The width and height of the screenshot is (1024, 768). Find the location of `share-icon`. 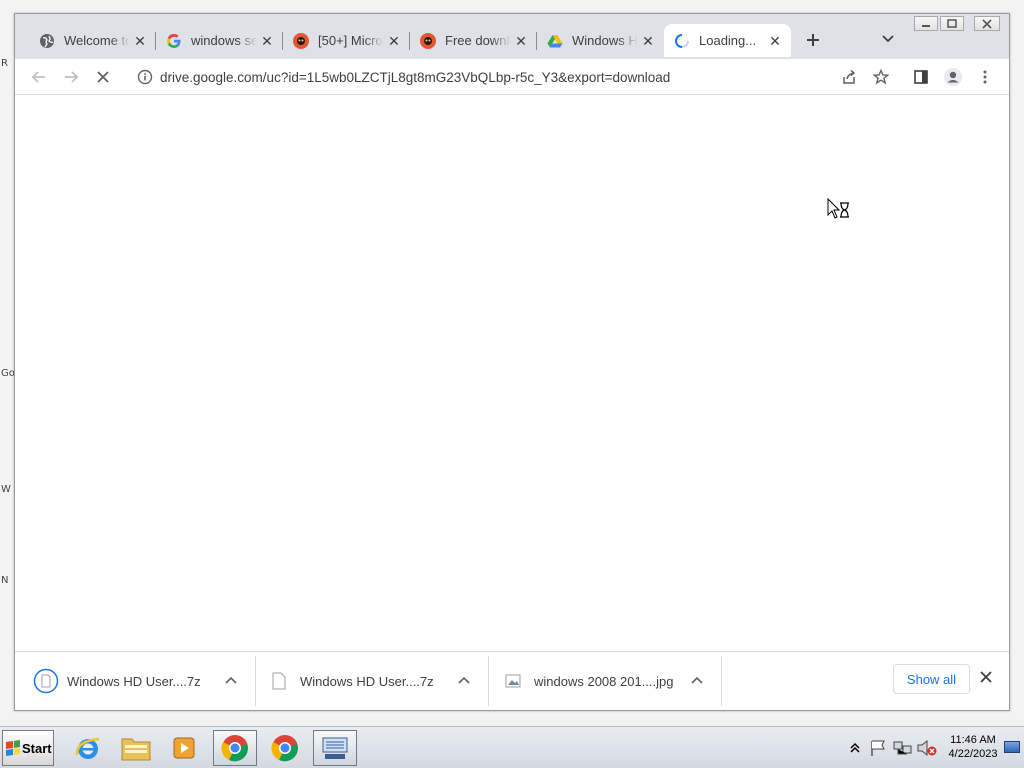

share-icon is located at coordinates (849, 76).